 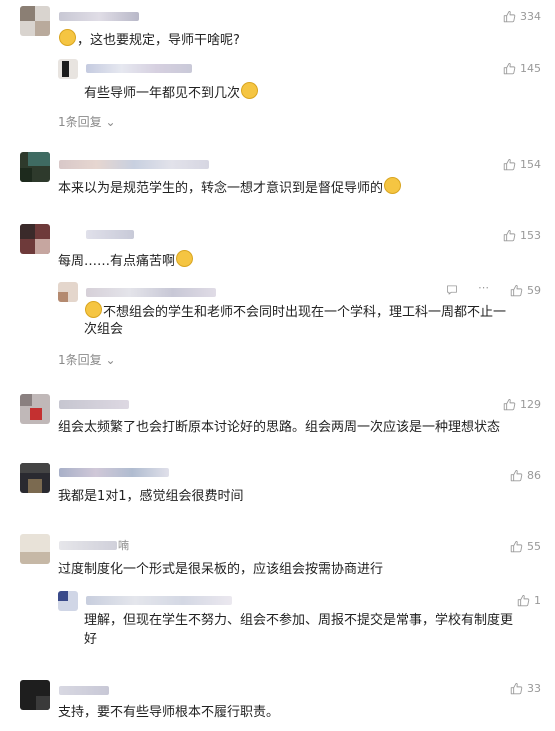 I want to click on like-button: 154, so click(x=522, y=164).